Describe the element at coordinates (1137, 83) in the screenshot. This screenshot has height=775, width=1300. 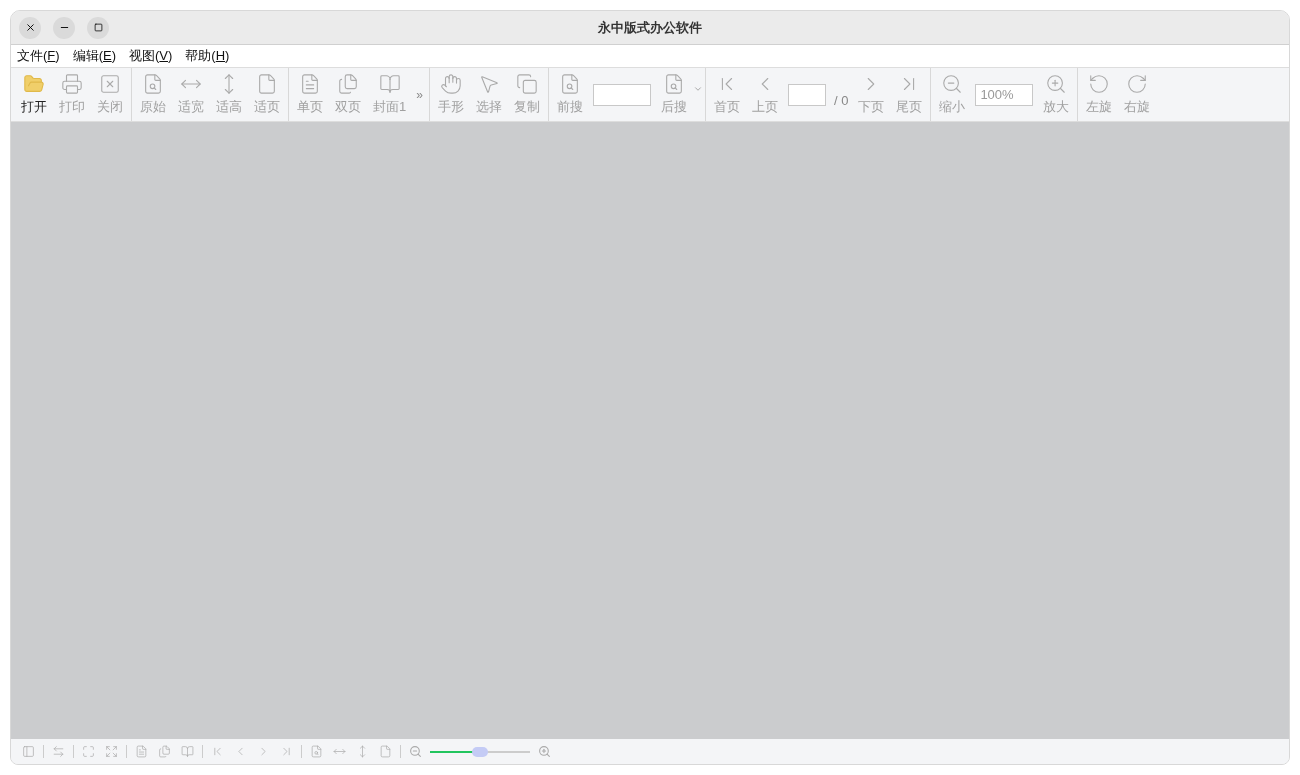
I see `rotate-right-icon` at that location.